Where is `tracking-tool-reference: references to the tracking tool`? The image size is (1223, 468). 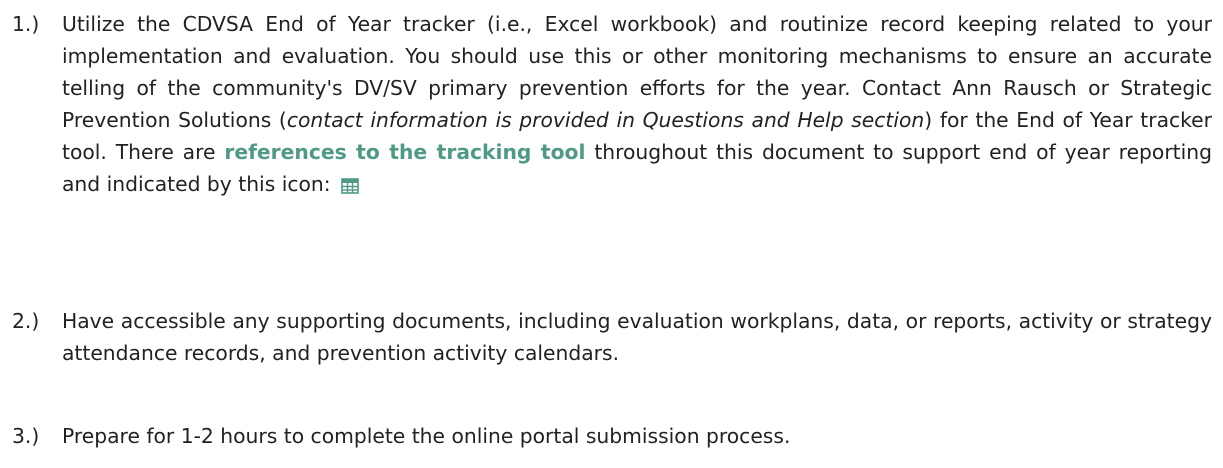
tracking-tool-reference: references to the tracking tool is located at coordinates (405, 152).